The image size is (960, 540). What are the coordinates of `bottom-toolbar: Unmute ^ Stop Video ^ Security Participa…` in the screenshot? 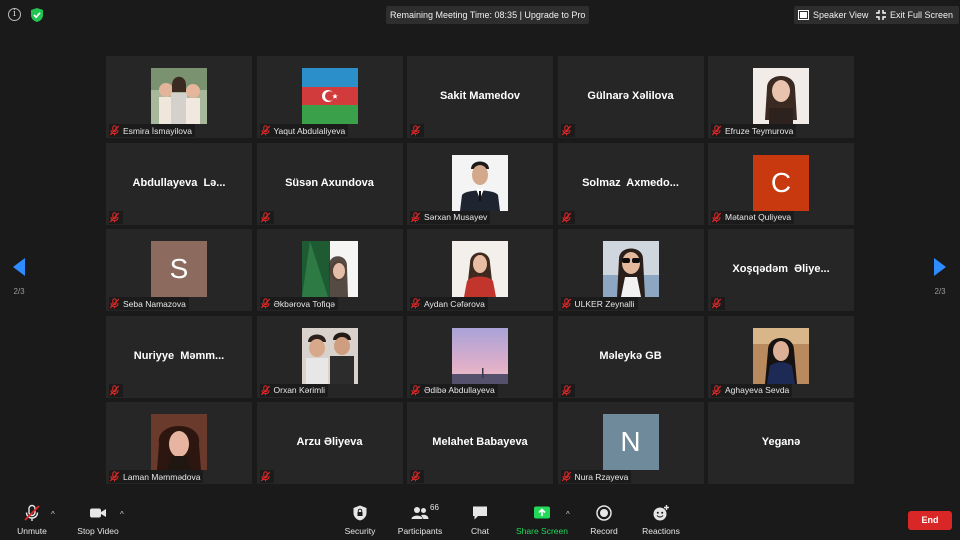 It's located at (480, 520).